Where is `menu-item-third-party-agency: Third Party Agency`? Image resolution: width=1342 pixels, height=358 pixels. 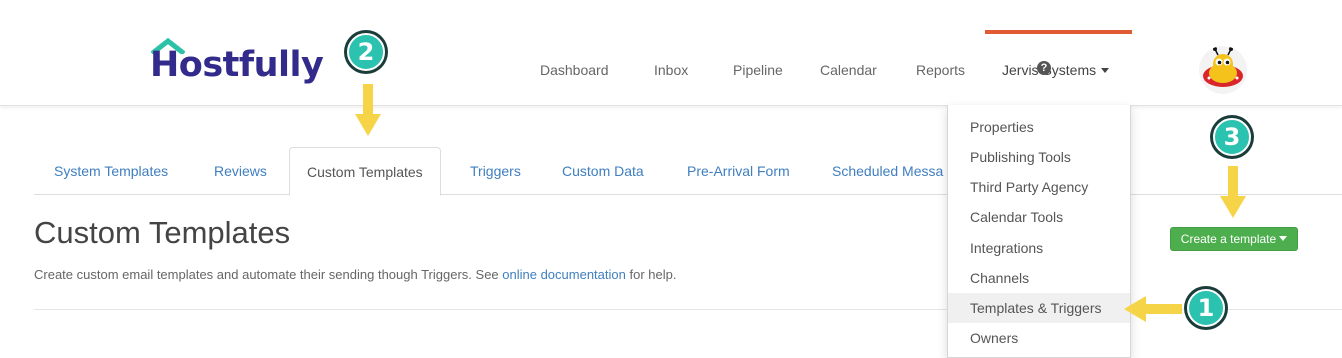
menu-item-third-party-agency: Third Party Agency is located at coordinates (1039, 187).